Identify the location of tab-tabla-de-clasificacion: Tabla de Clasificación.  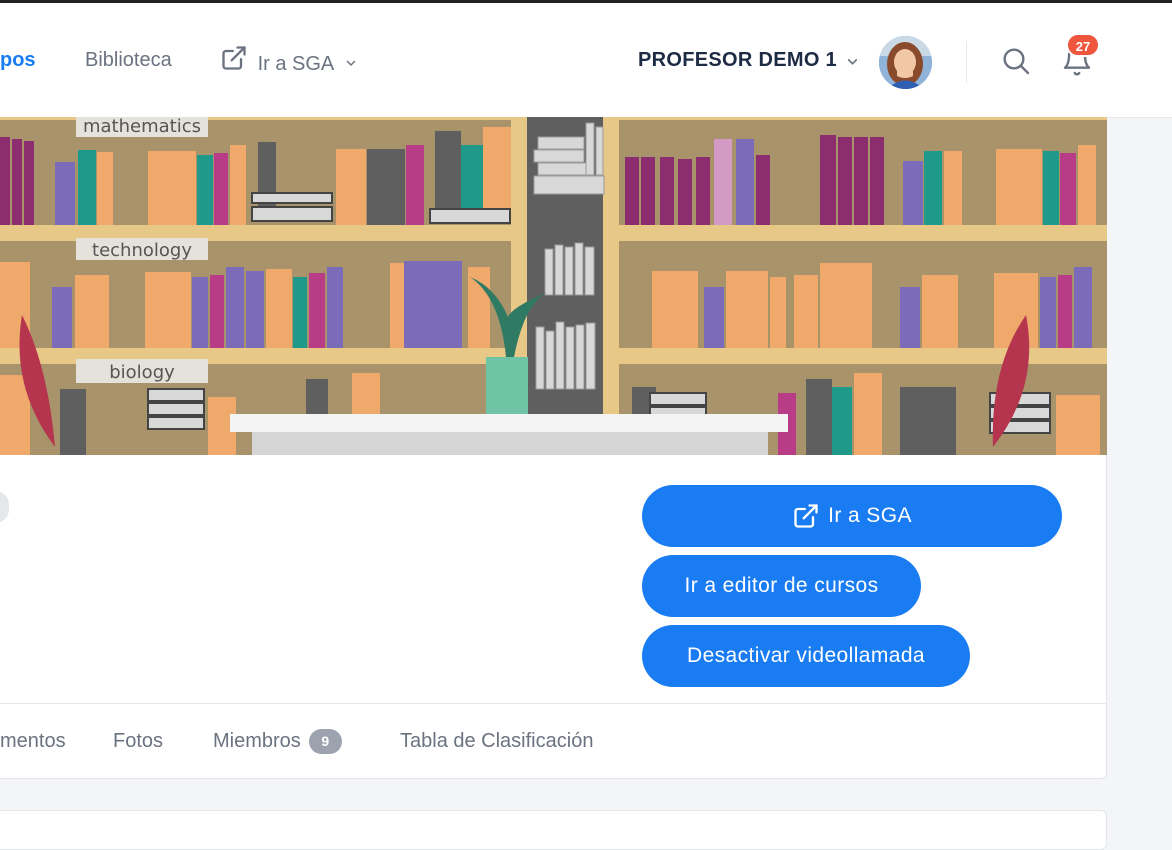
(496, 741).